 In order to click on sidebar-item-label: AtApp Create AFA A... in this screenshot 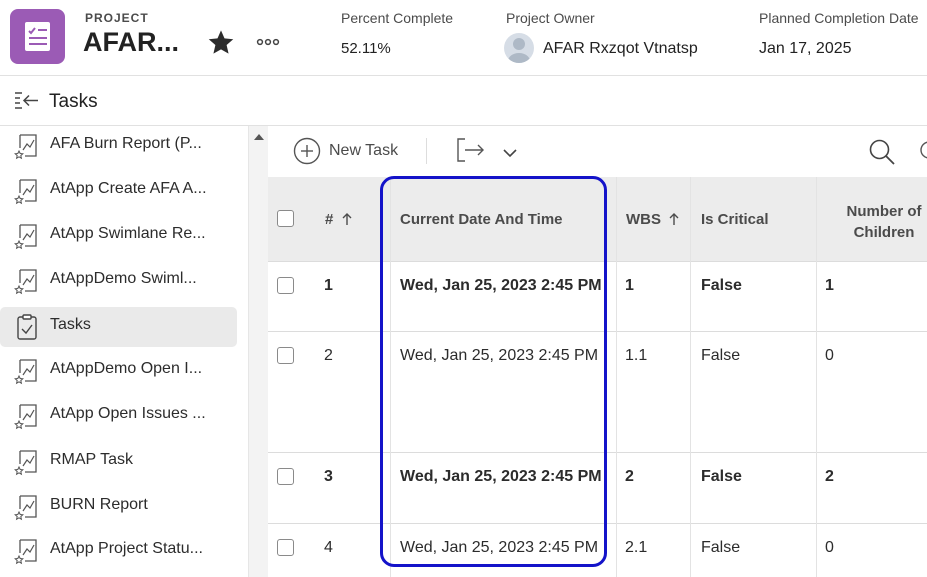, I will do `click(128, 188)`.